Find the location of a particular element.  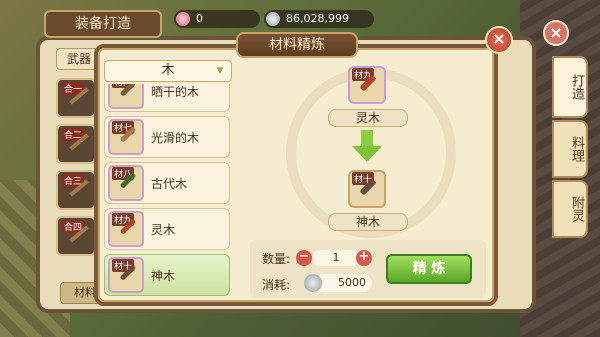

arrow-down-icon is located at coordinates (367, 147).